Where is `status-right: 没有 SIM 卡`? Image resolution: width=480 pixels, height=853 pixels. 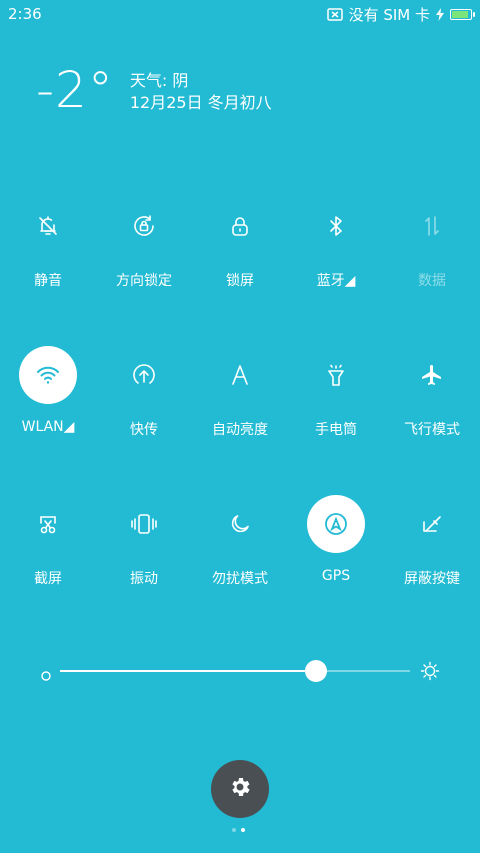
status-right: 没有 SIM 卡 is located at coordinates (400, 14).